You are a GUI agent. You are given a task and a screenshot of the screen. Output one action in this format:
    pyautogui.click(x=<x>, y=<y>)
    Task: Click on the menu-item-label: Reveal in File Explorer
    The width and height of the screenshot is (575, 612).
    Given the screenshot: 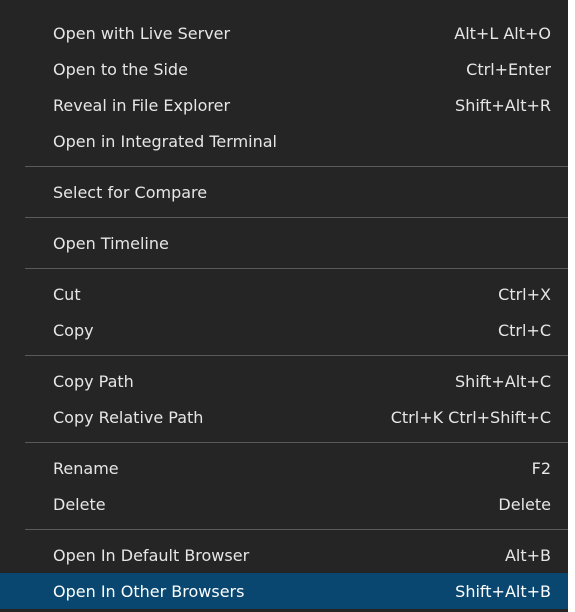 What is the action you would take?
    pyautogui.click(x=142, y=105)
    